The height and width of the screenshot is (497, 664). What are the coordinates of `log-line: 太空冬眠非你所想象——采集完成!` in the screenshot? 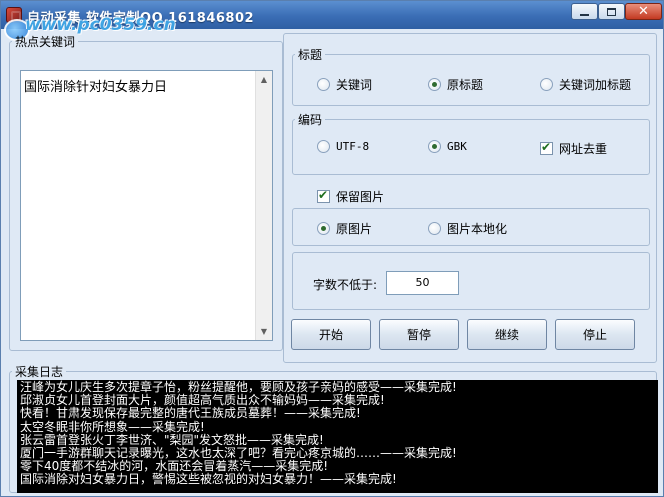 It's located at (112, 426).